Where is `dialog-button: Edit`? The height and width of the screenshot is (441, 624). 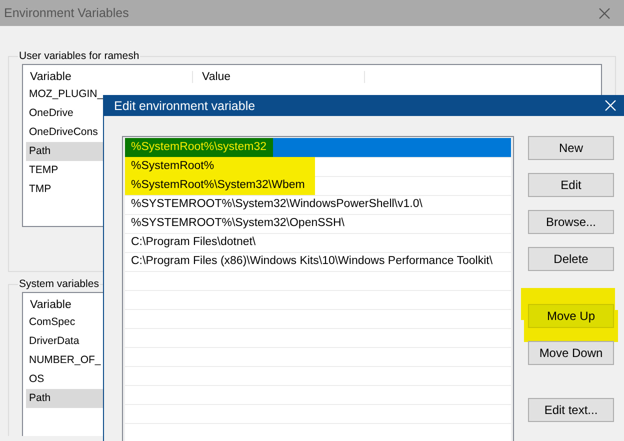
dialog-button: Edit is located at coordinates (571, 185).